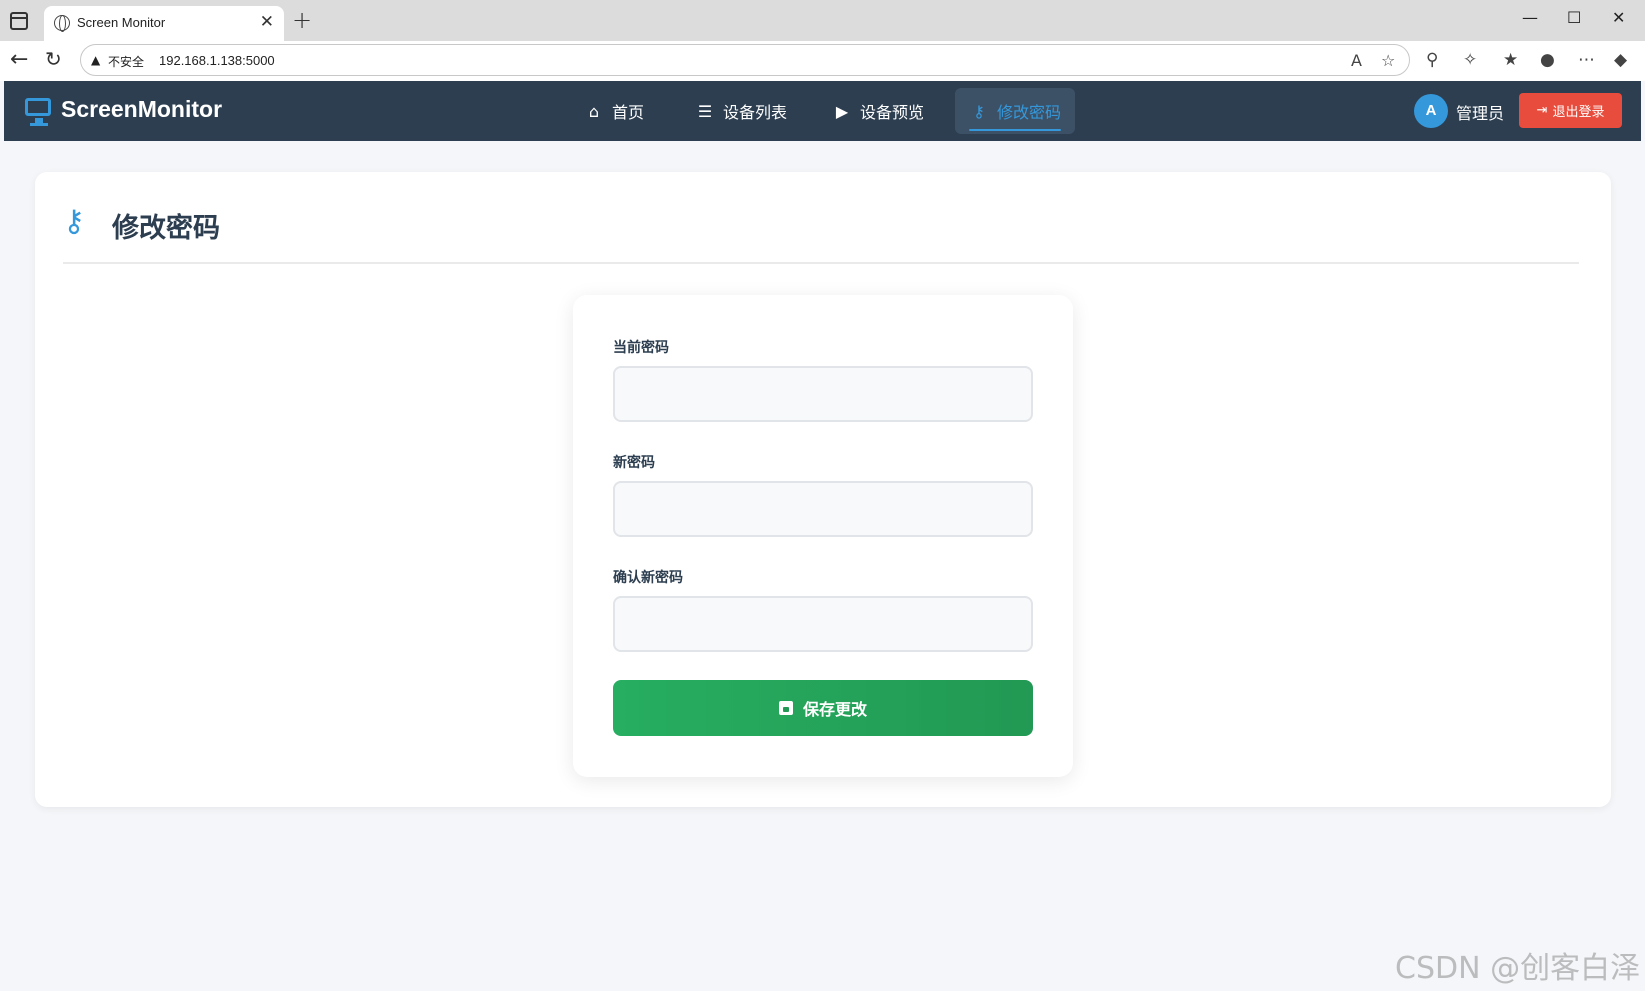  Describe the element at coordinates (1530, 17) in the screenshot. I see `minimize-icon: —` at that location.